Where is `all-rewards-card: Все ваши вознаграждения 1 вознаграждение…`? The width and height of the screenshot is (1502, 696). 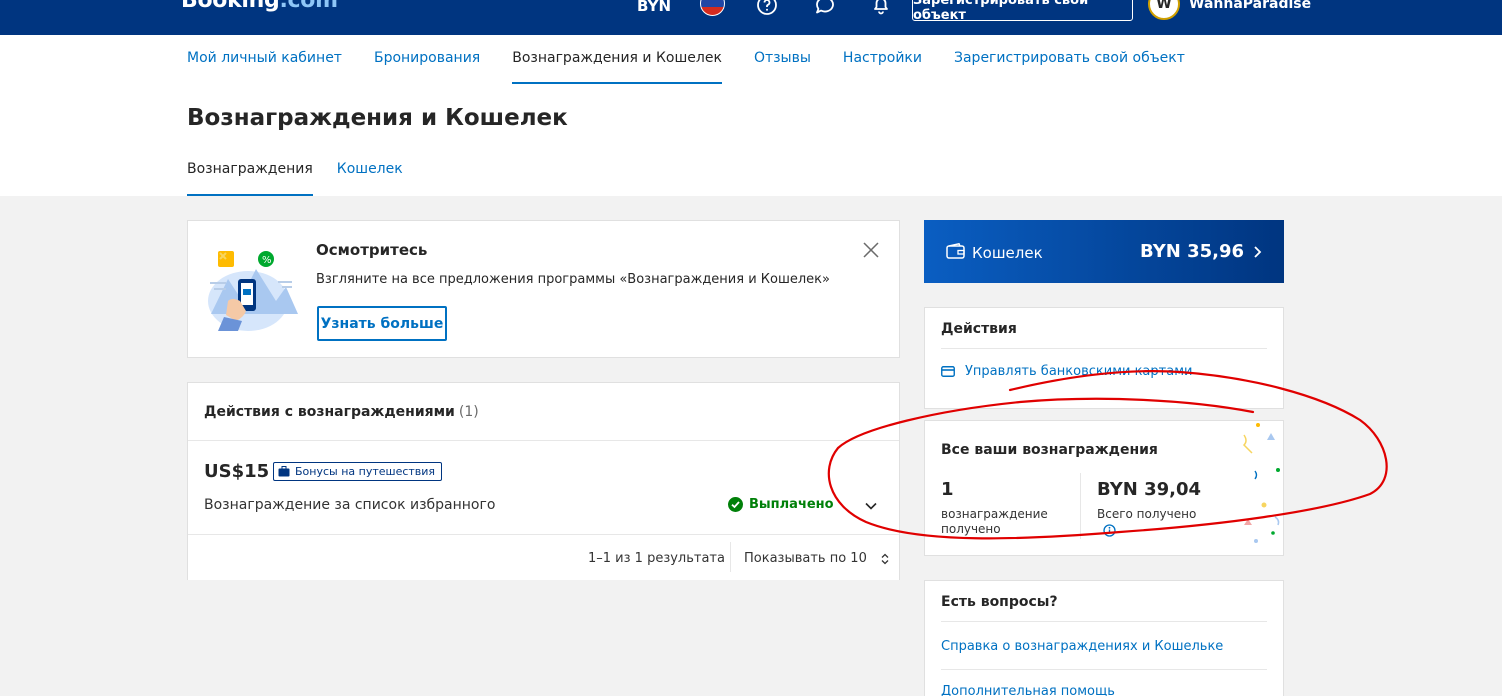
all-rewards-card: Все ваши вознаграждения 1 вознаграждение… is located at coordinates (1104, 488).